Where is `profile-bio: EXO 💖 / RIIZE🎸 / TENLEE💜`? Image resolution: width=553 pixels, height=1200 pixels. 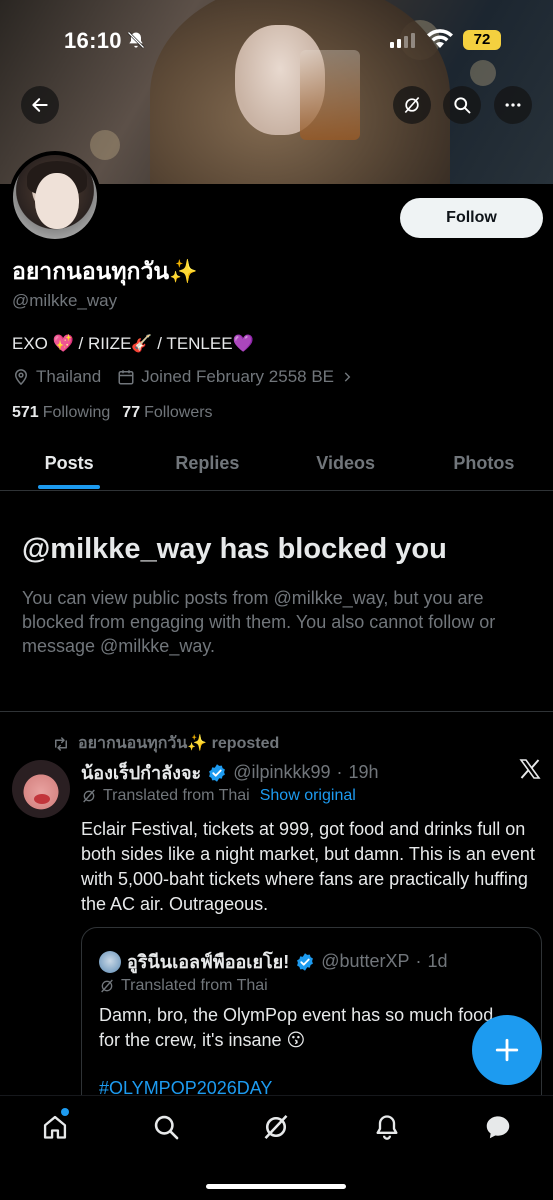 profile-bio: EXO 💖 / RIIZE🎸 / TENLEE💜 is located at coordinates (133, 343).